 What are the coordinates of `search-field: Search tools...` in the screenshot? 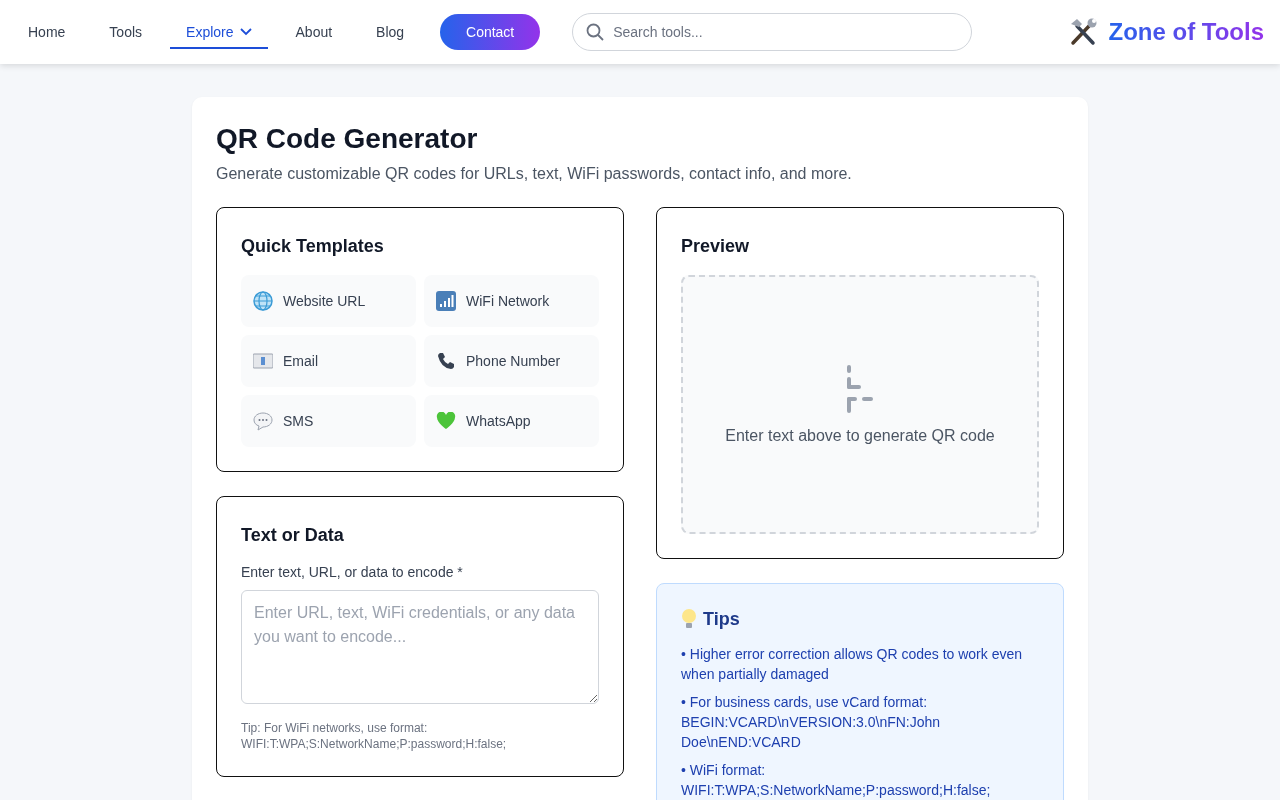 It's located at (772, 32).